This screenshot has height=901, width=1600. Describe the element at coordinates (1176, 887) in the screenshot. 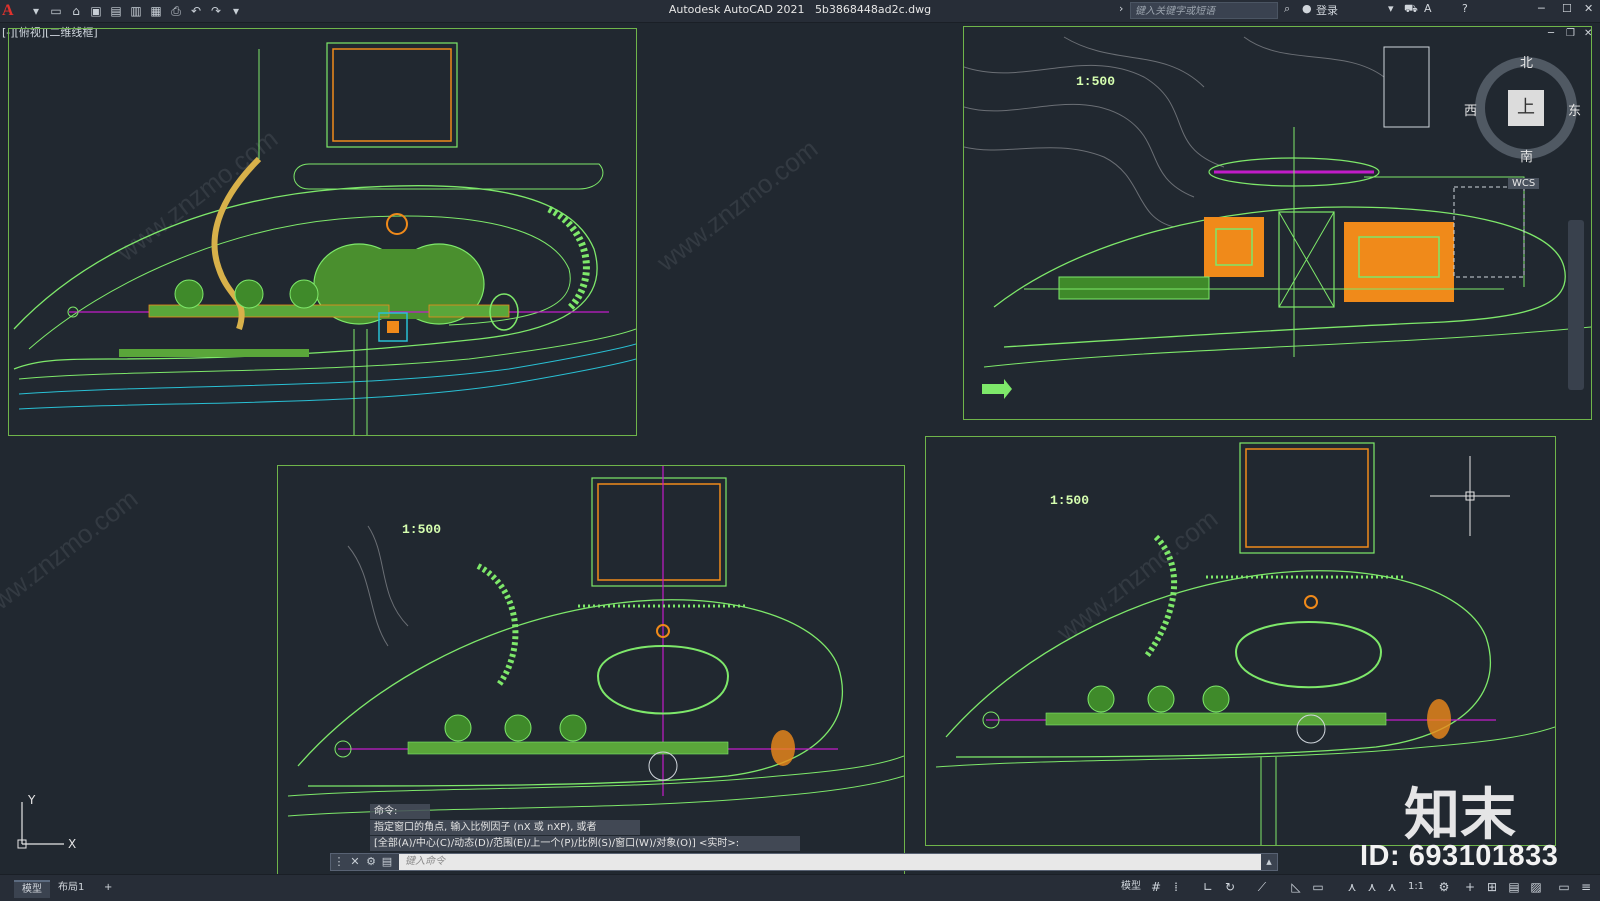

I see `snap-icon: ⁞` at that location.